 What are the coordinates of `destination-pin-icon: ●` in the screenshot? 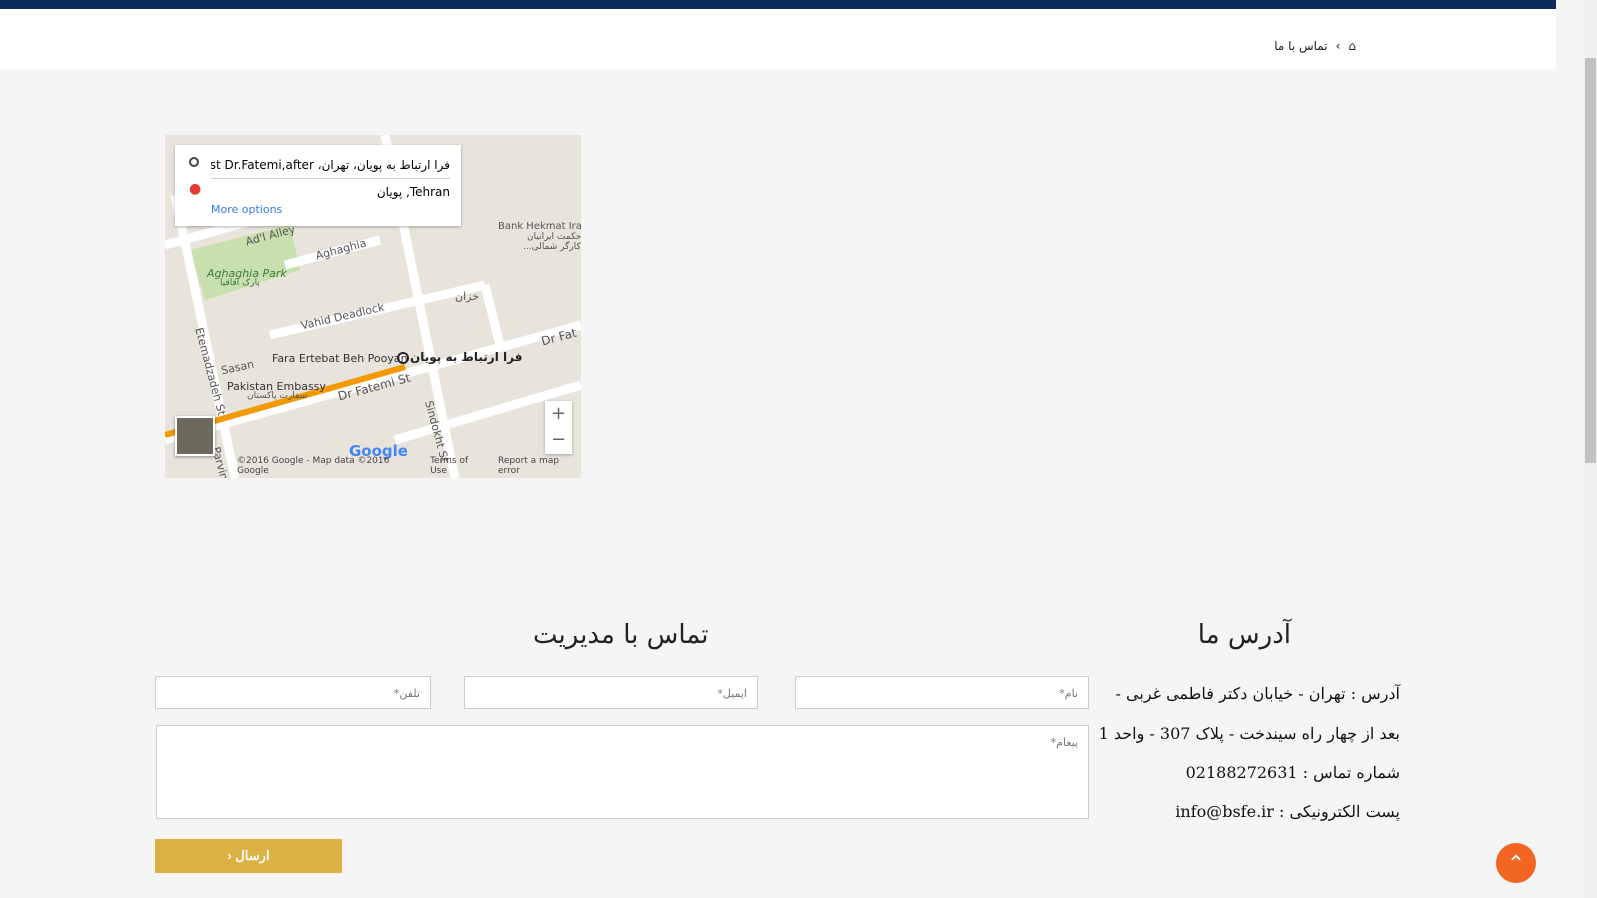 It's located at (195, 189).